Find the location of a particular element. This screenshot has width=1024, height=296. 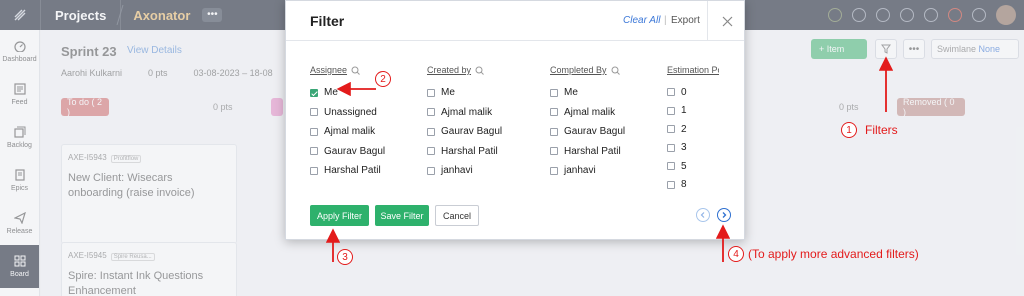

annotation-step-3: 3 is located at coordinates (345, 257).